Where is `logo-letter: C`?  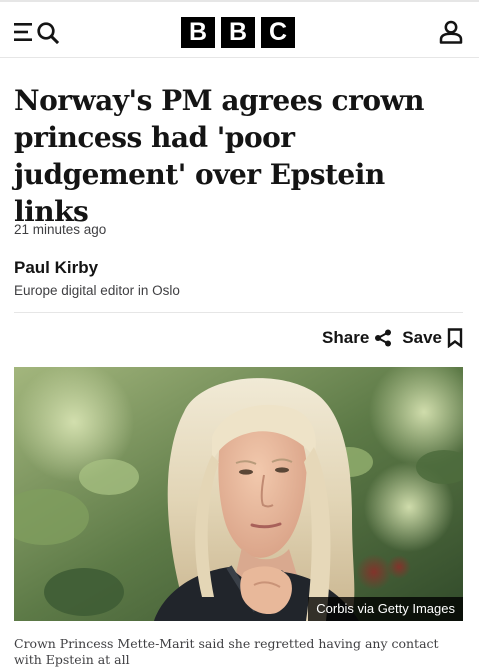
logo-letter: C is located at coordinates (278, 32).